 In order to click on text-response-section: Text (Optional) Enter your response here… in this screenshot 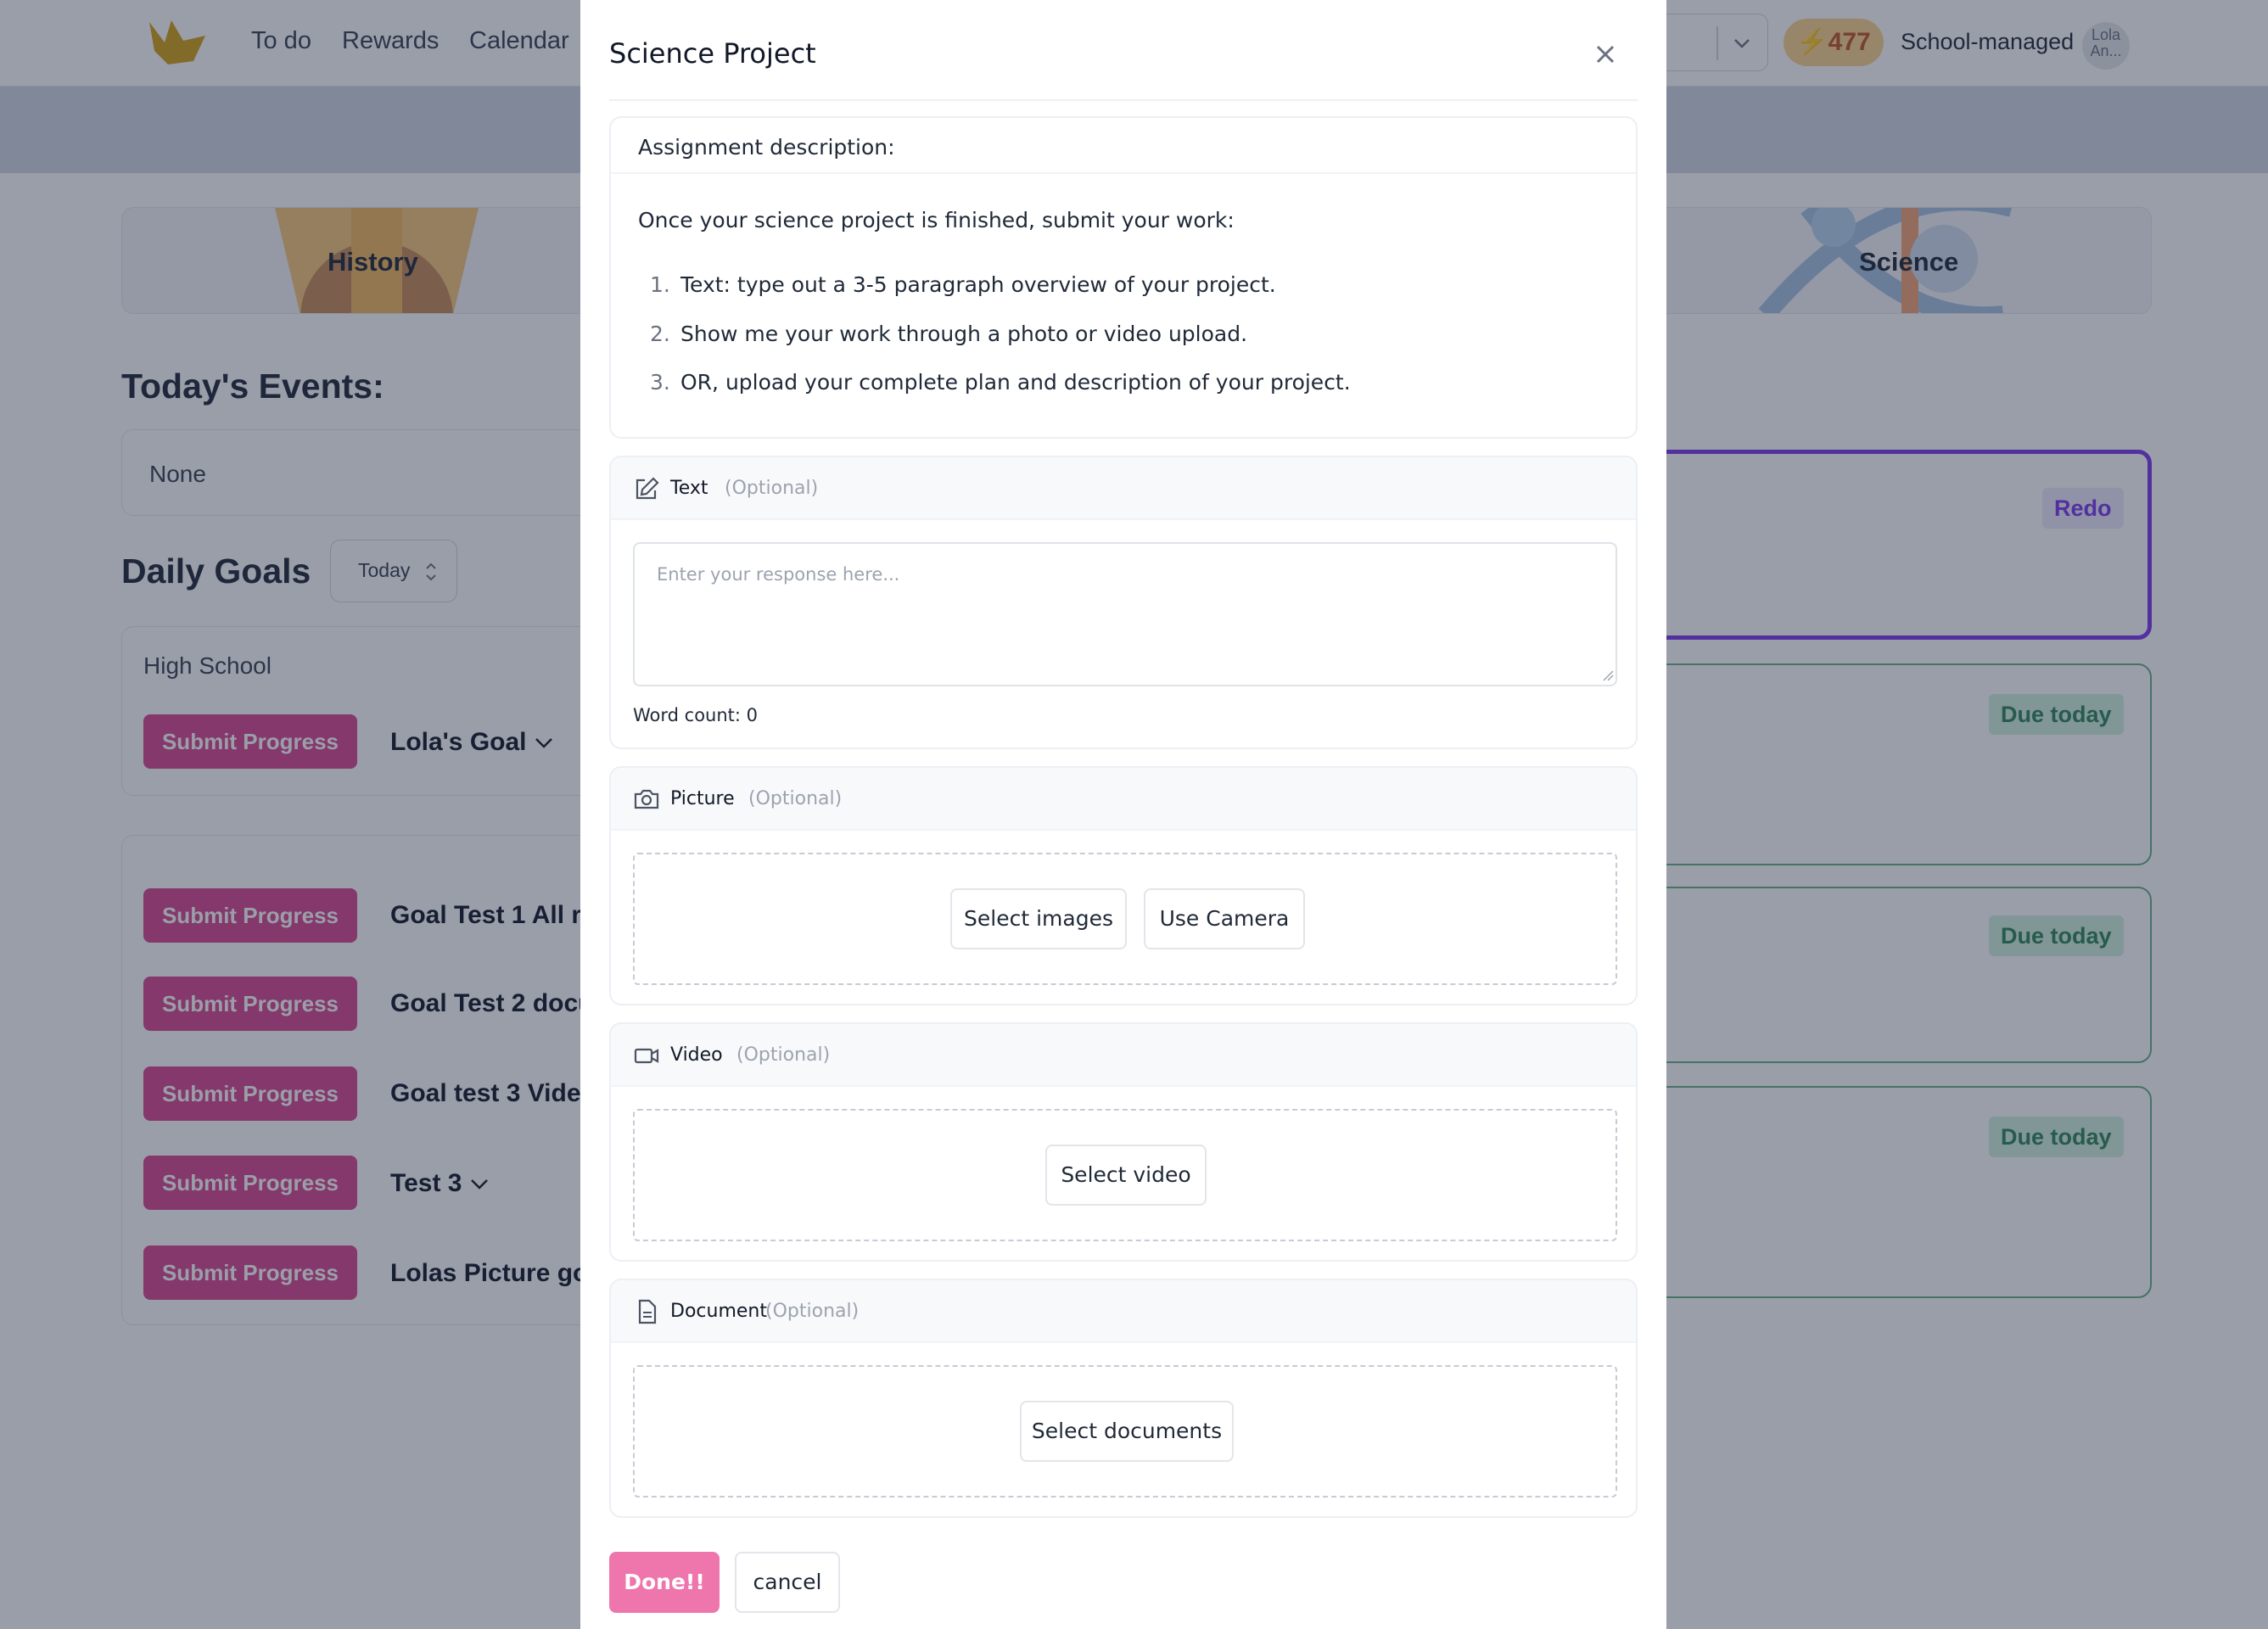, I will do `click(1123, 602)`.